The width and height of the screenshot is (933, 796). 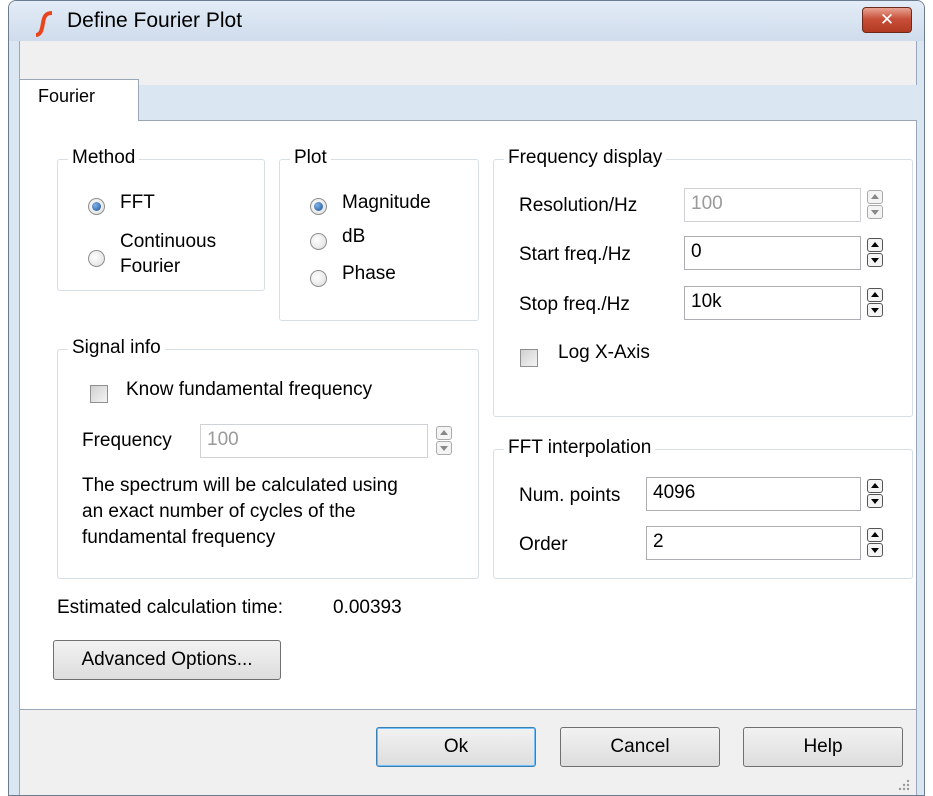 What do you see at coordinates (772, 205) in the screenshot?
I see `resolution-input: 100` at bounding box center [772, 205].